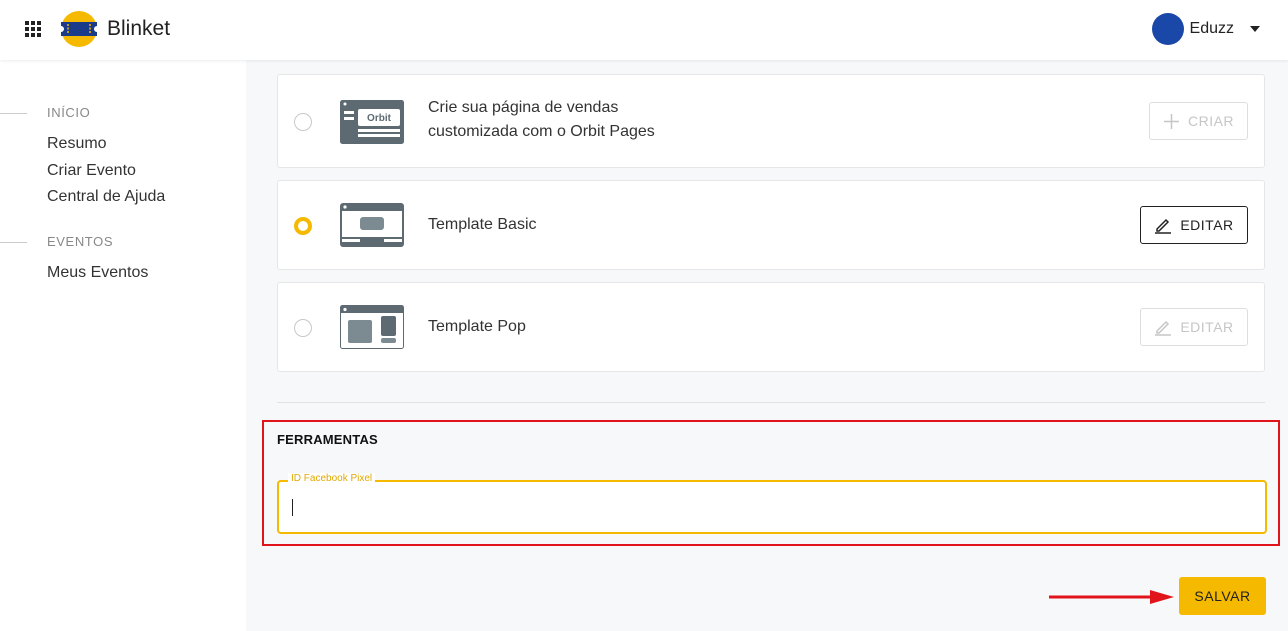 Image resolution: width=1288 pixels, height=631 pixels. I want to click on template-description-line2: customizada com o Orbit Pages, so click(541, 131).